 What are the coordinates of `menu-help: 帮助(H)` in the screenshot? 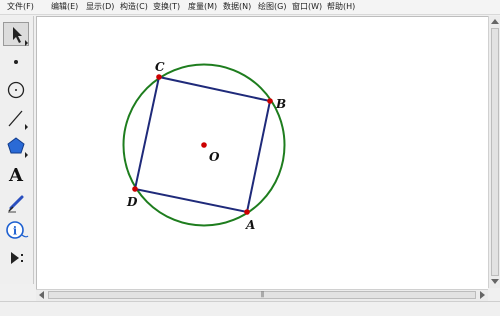 It's located at (341, 7).